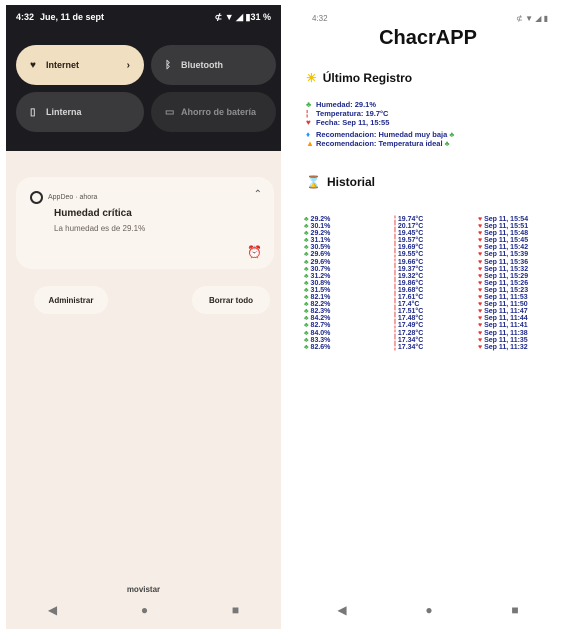 The height and width of the screenshot is (633, 563). I want to click on history-humidity: ♣ 30.5%, so click(349, 247).